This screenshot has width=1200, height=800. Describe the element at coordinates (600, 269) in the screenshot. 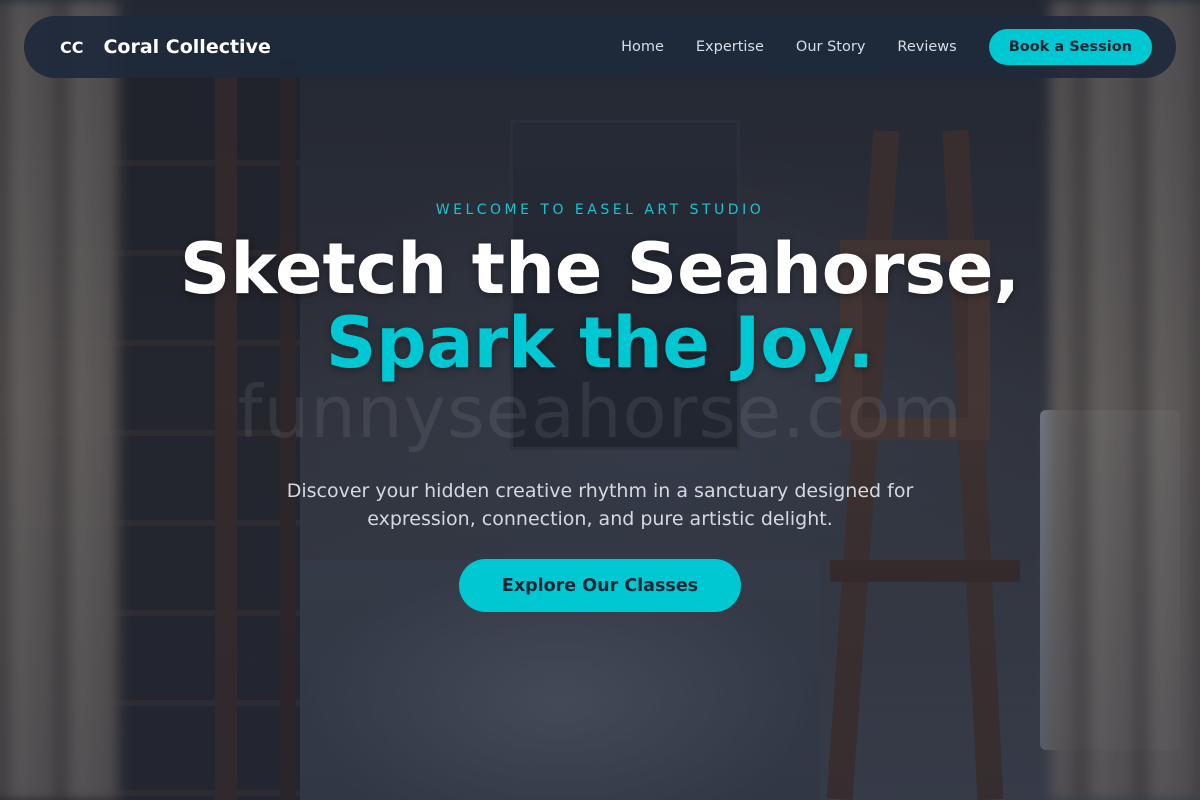

I see `hero-headline-main: Sketch the Seahorse,` at that location.